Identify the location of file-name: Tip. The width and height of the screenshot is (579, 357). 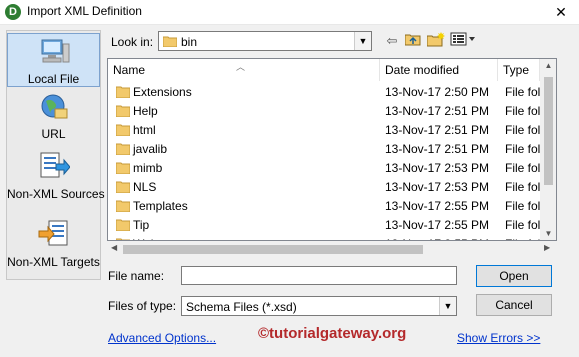
(141, 225).